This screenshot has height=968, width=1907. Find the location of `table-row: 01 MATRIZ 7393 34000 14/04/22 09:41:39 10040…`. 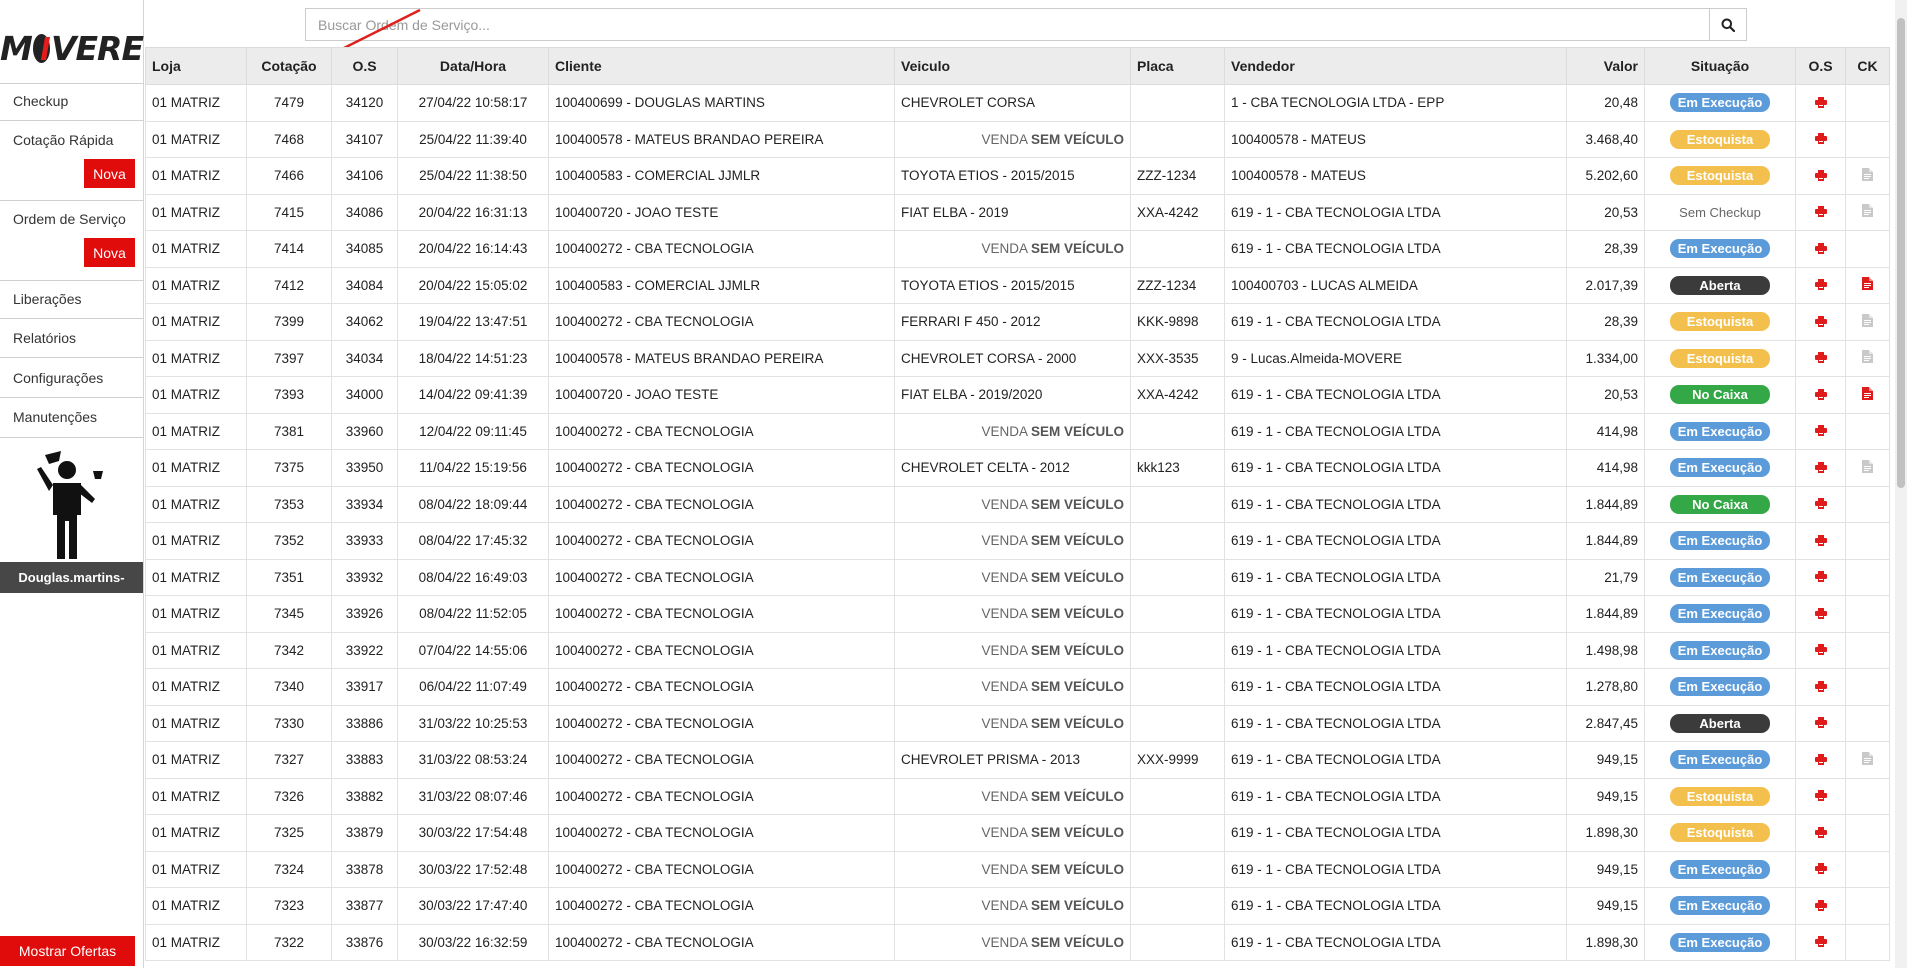

table-row: 01 MATRIZ 7393 34000 14/04/22 09:41:39 10040… is located at coordinates (1017, 395).